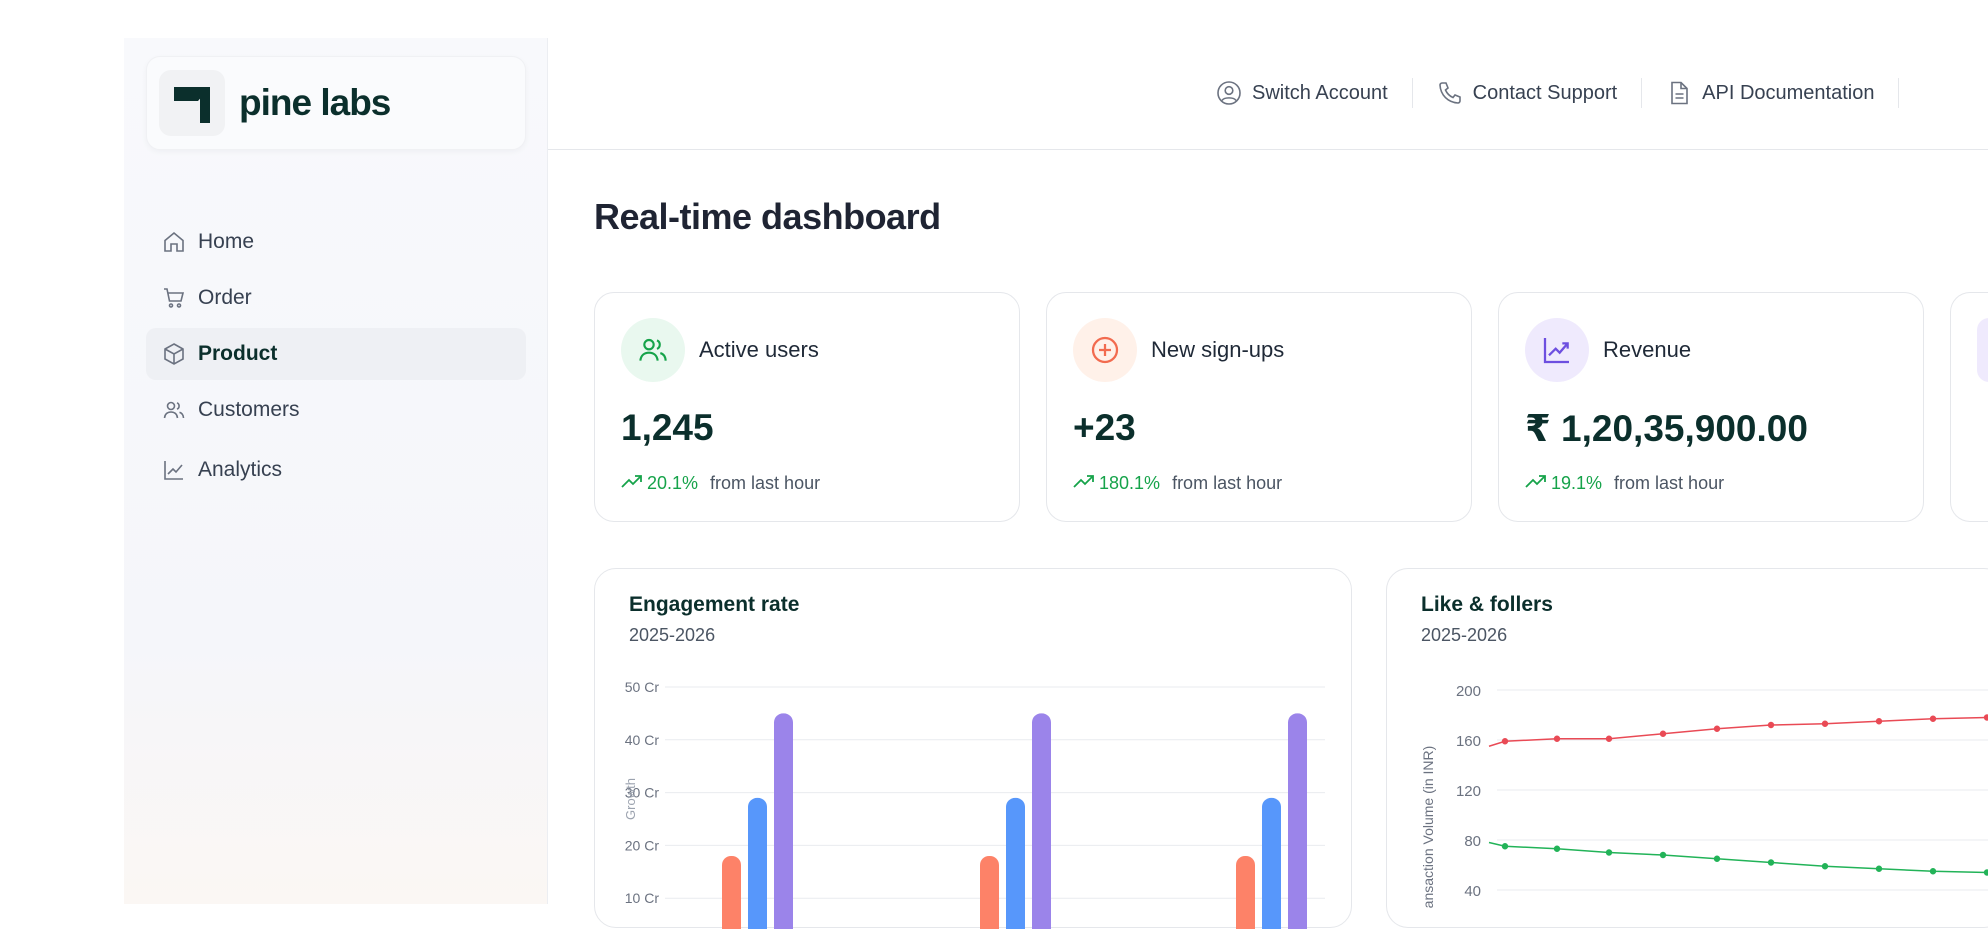  Describe the element at coordinates (667, 427) in the screenshot. I see `stat-value: 1,245` at that location.